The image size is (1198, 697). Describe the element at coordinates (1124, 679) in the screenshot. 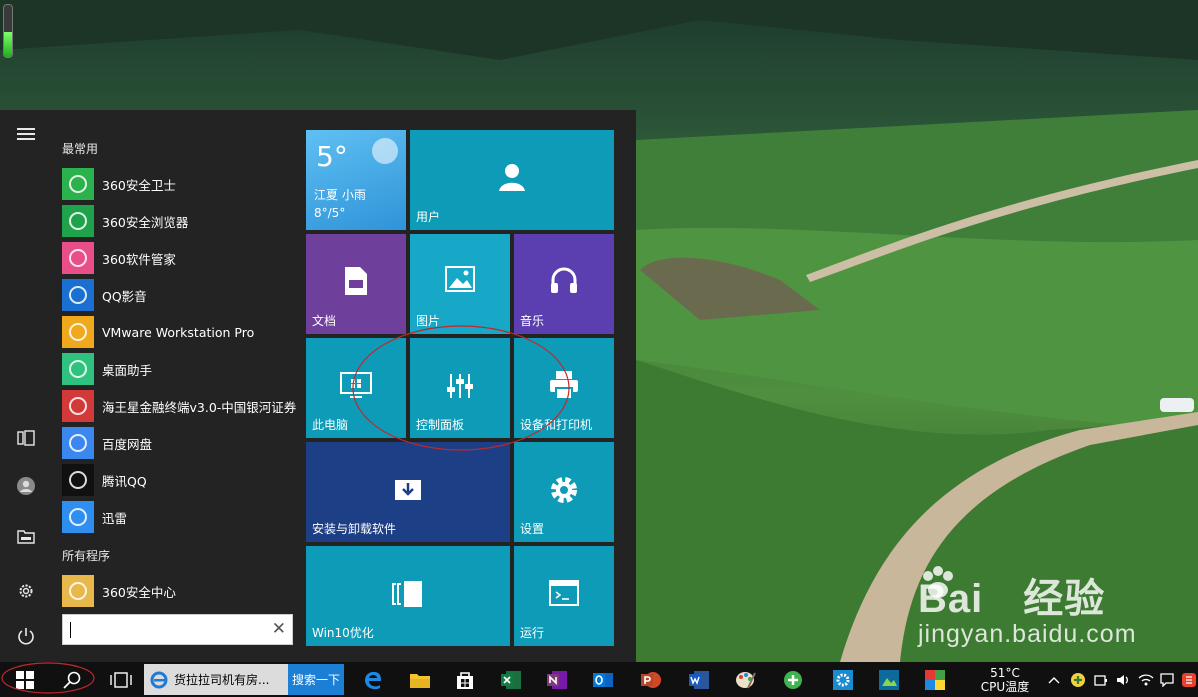

I see `volume-icon` at that location.